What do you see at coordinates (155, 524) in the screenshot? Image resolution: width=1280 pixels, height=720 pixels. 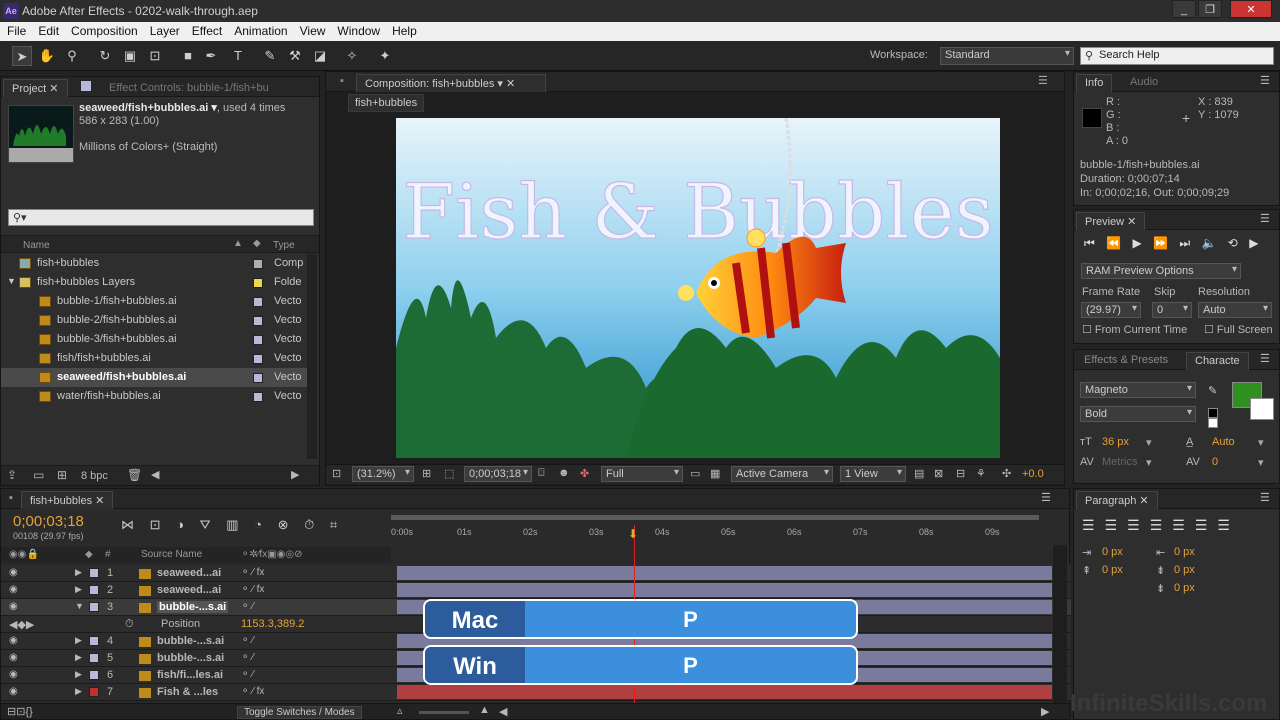 I see `comp-mini-flowchart-icon: ⊡` at bounding box center [155, 524].